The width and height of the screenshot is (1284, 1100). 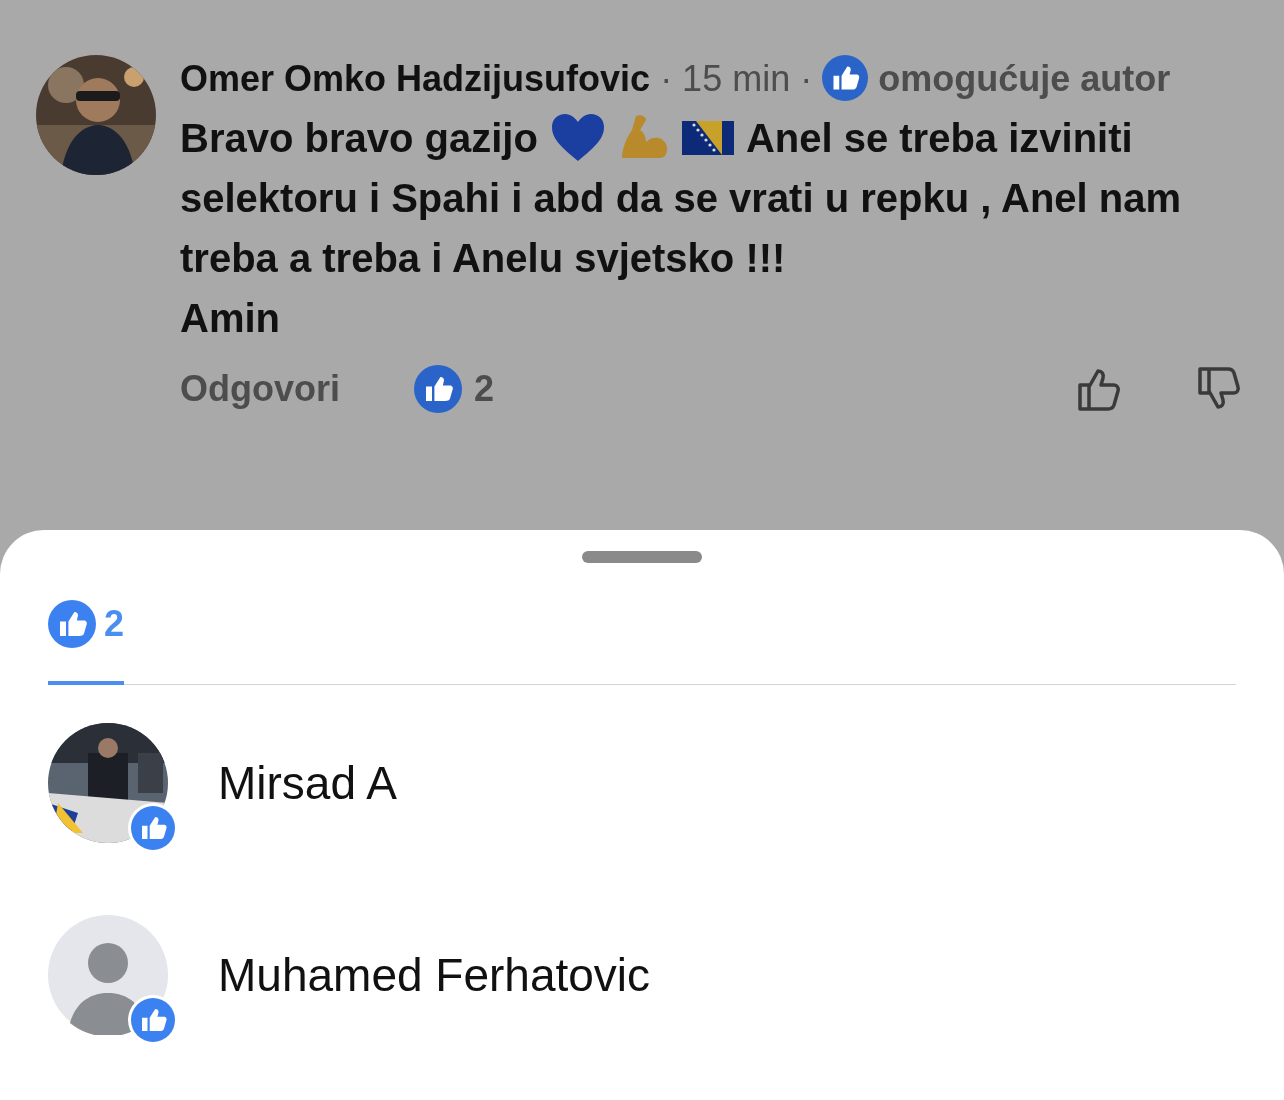 I want to click on comment-text: Amin, so click(x=230, y=318).